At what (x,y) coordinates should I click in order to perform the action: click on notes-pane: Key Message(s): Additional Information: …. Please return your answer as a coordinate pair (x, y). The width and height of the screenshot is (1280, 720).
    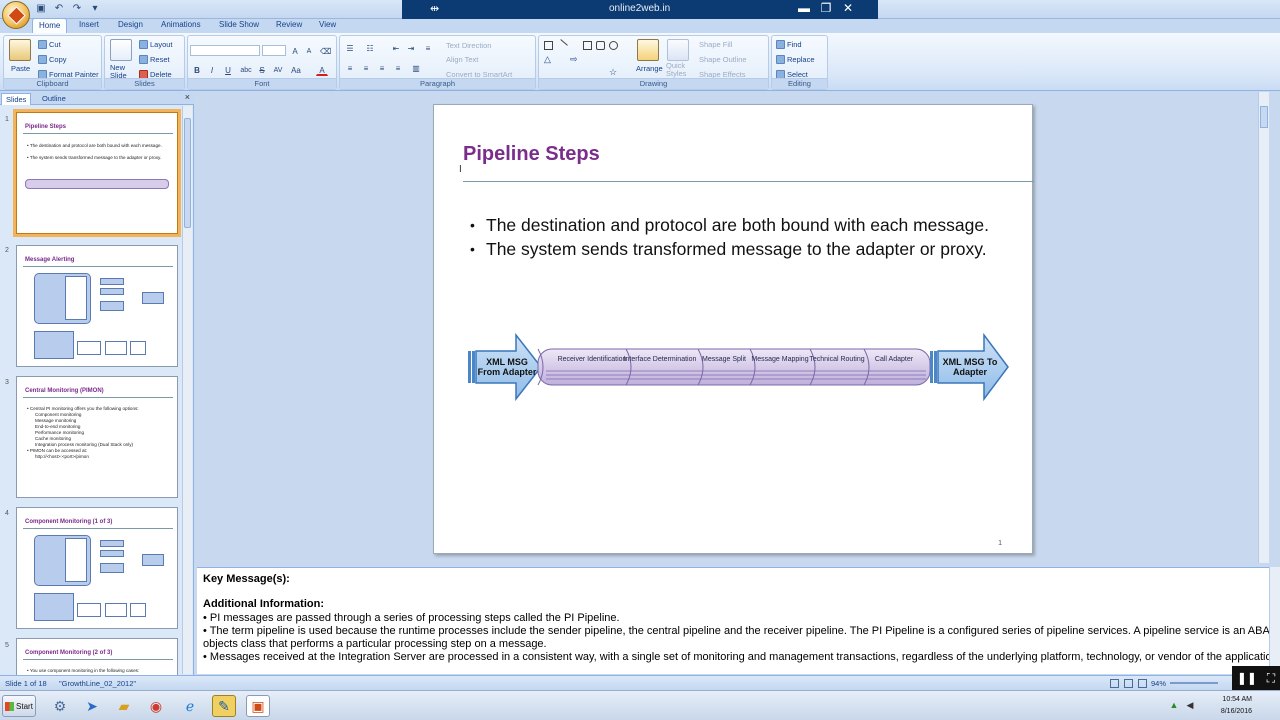
    Looking at the image, I should click on (733, 620).